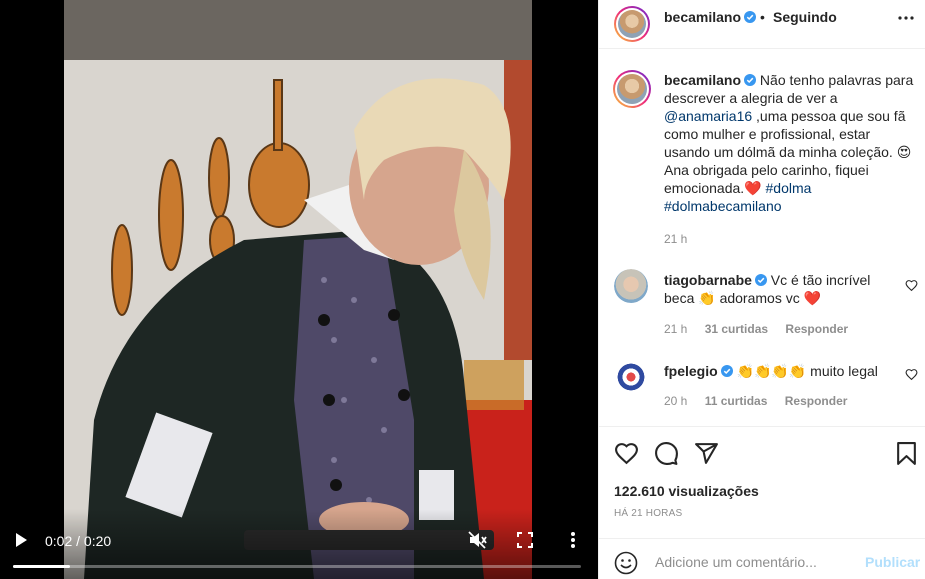  What do you see at coordinates (805, 17) in the screenshot?
I see `following-button: Seguindo` at bounding box center [805, 17].